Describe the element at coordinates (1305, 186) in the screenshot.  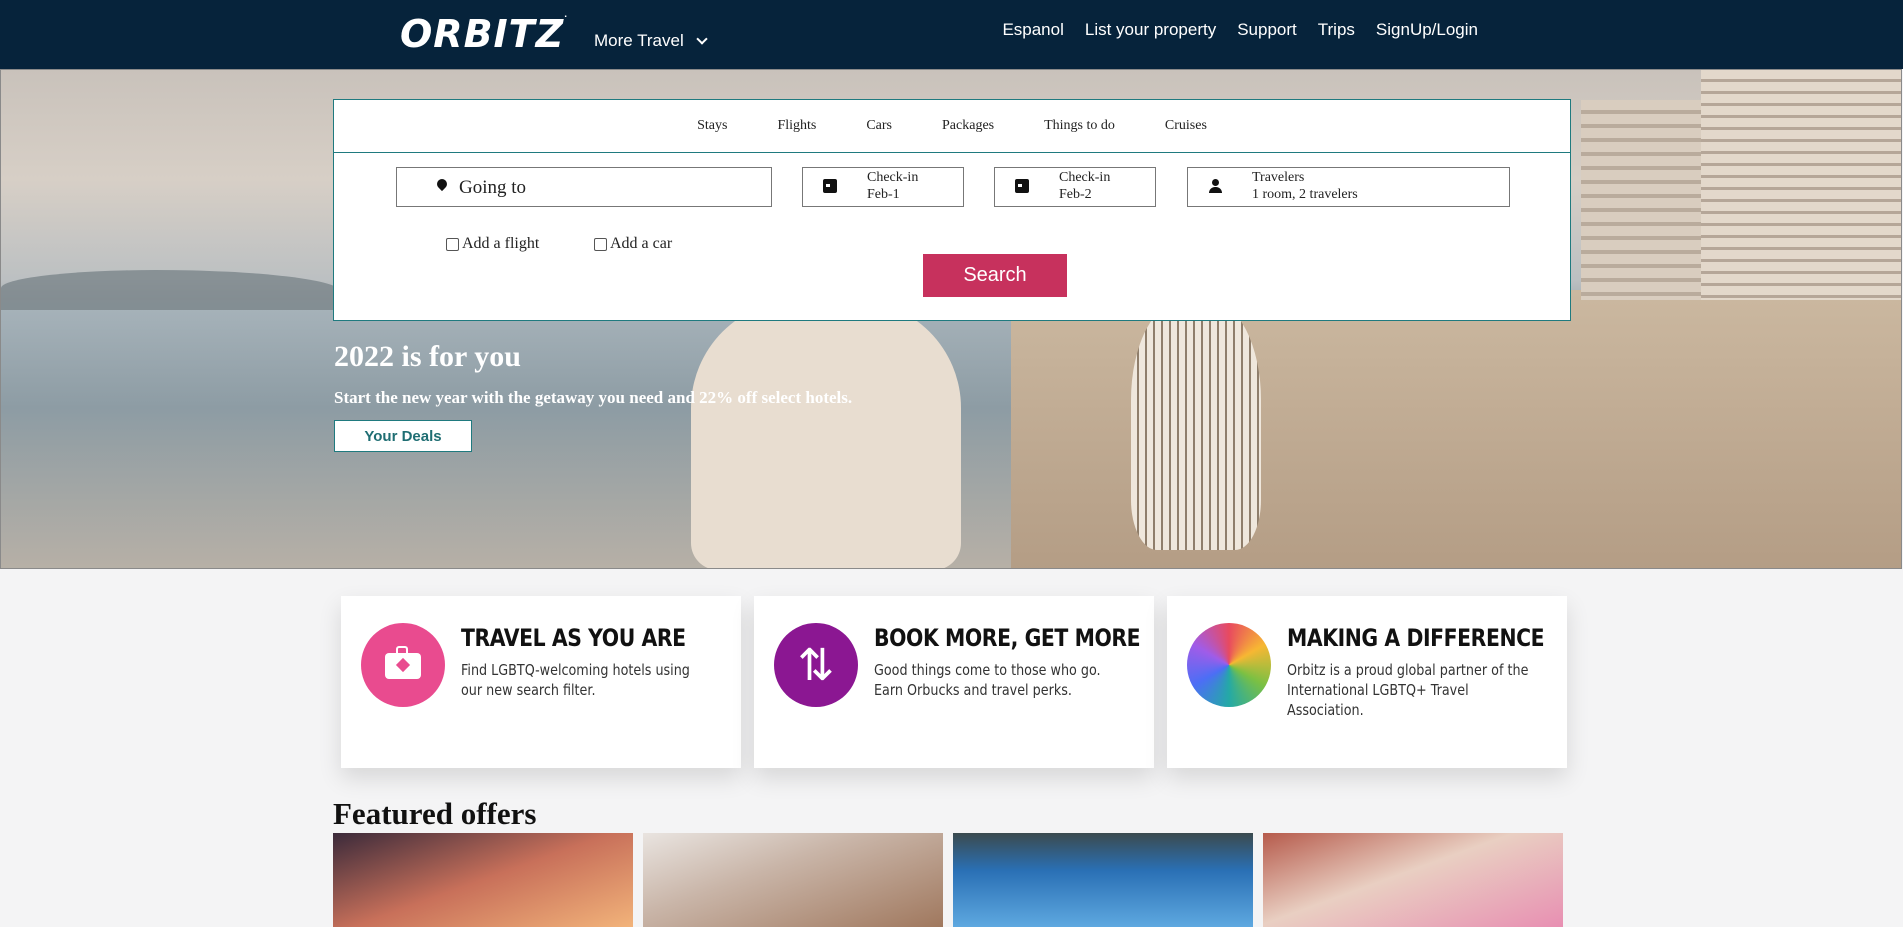
I see `travelers-text: Travelers 1 room, 2 travelers` at that location.